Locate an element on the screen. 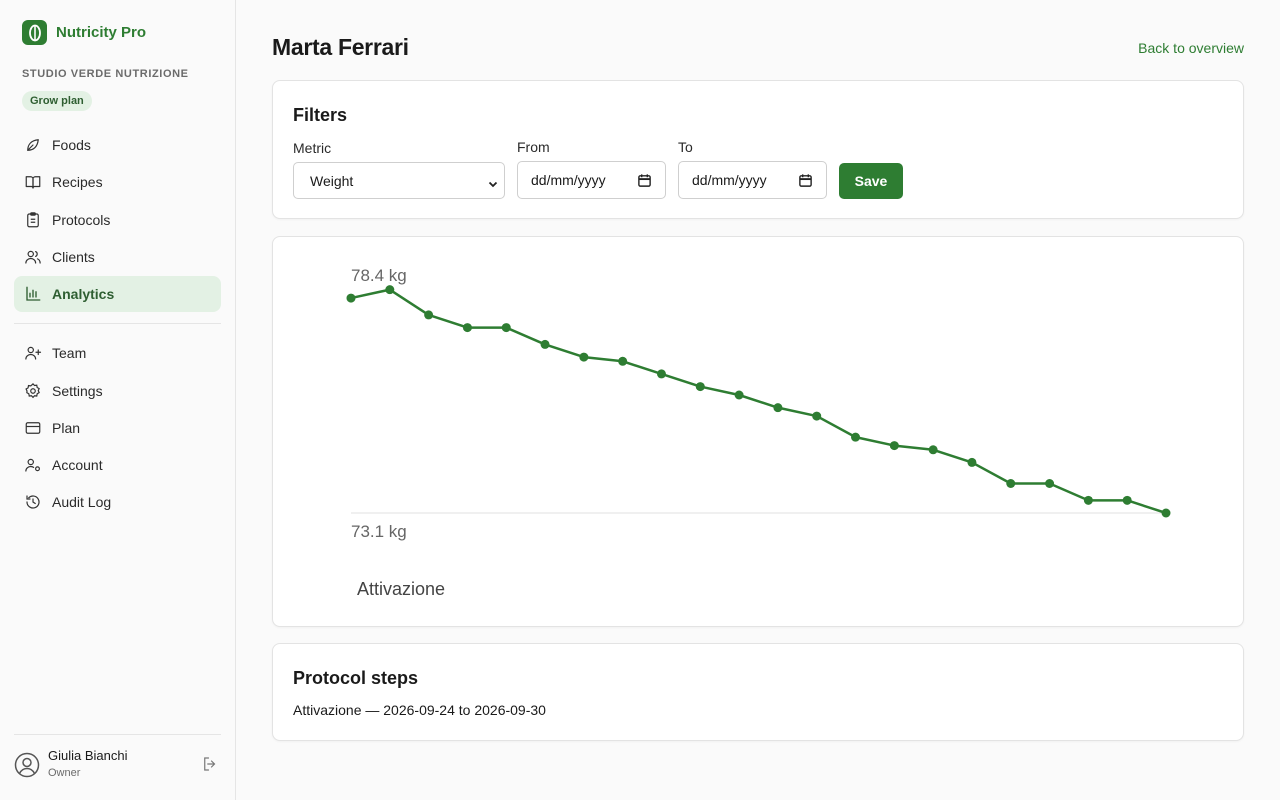 The image size is (1280, 800). avatar-icon is located at coordinates (27, 765).